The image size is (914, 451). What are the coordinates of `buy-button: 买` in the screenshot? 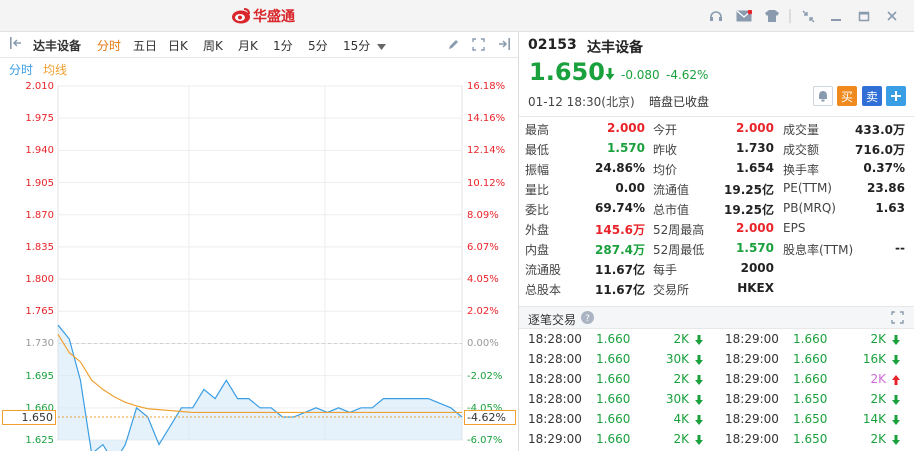 It's located at (847, 96).